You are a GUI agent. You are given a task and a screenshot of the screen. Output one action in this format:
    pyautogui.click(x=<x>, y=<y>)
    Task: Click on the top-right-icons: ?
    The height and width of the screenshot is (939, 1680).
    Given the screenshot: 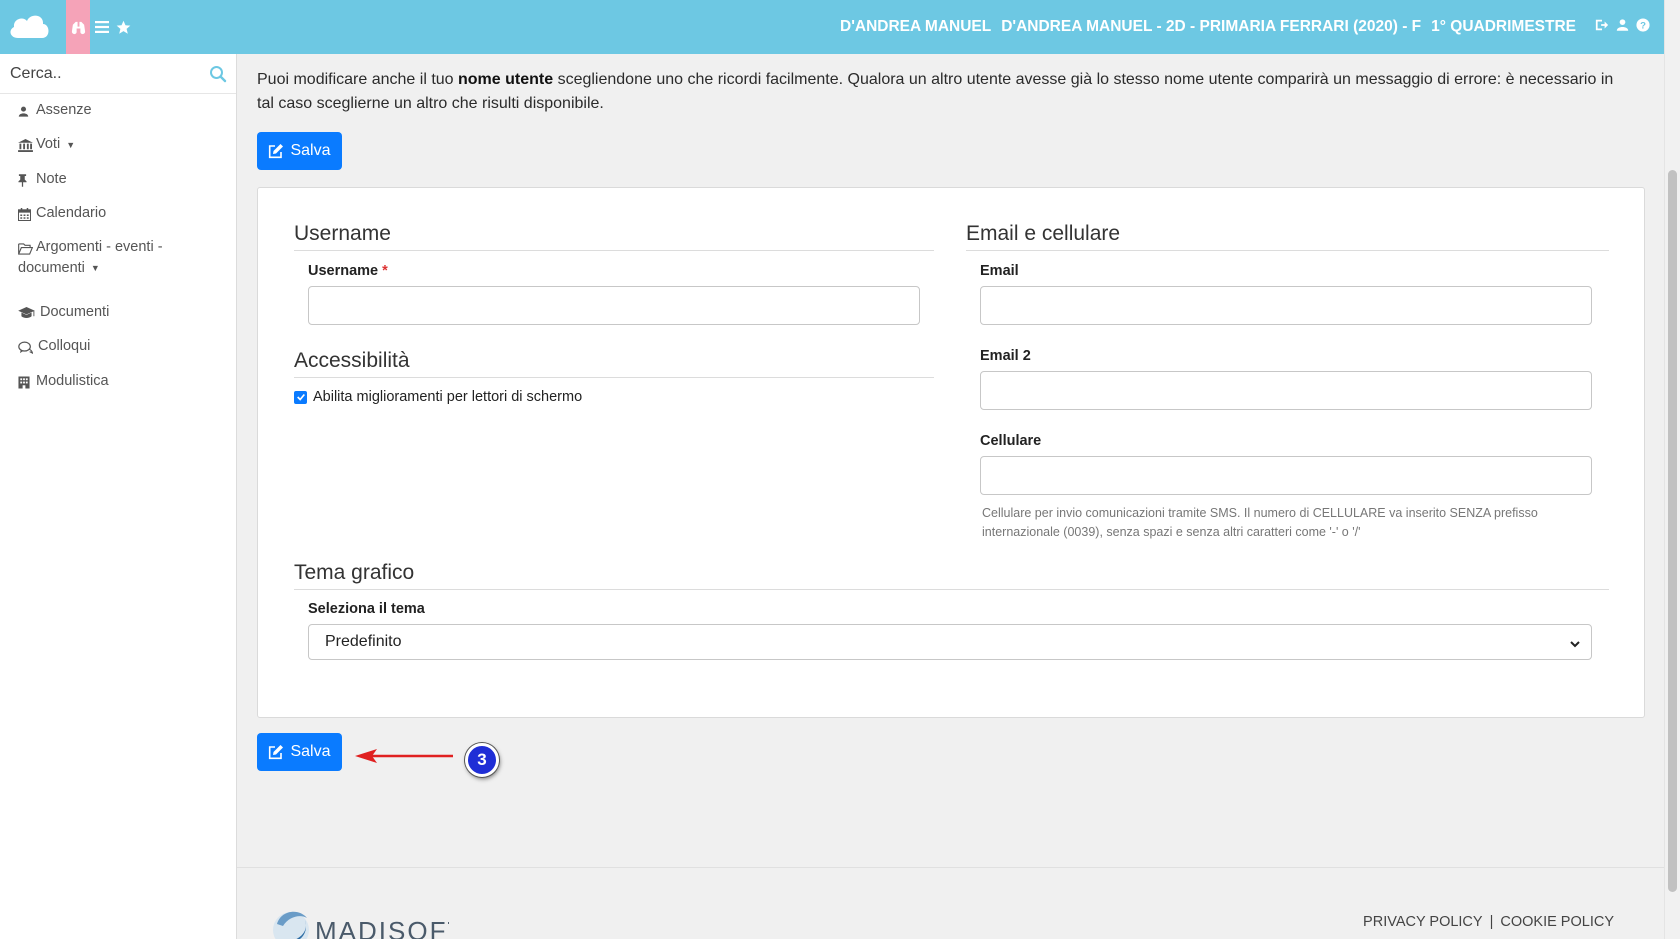 What is the action you would take?
    pyautogui.click(x=1622, y=27)
    